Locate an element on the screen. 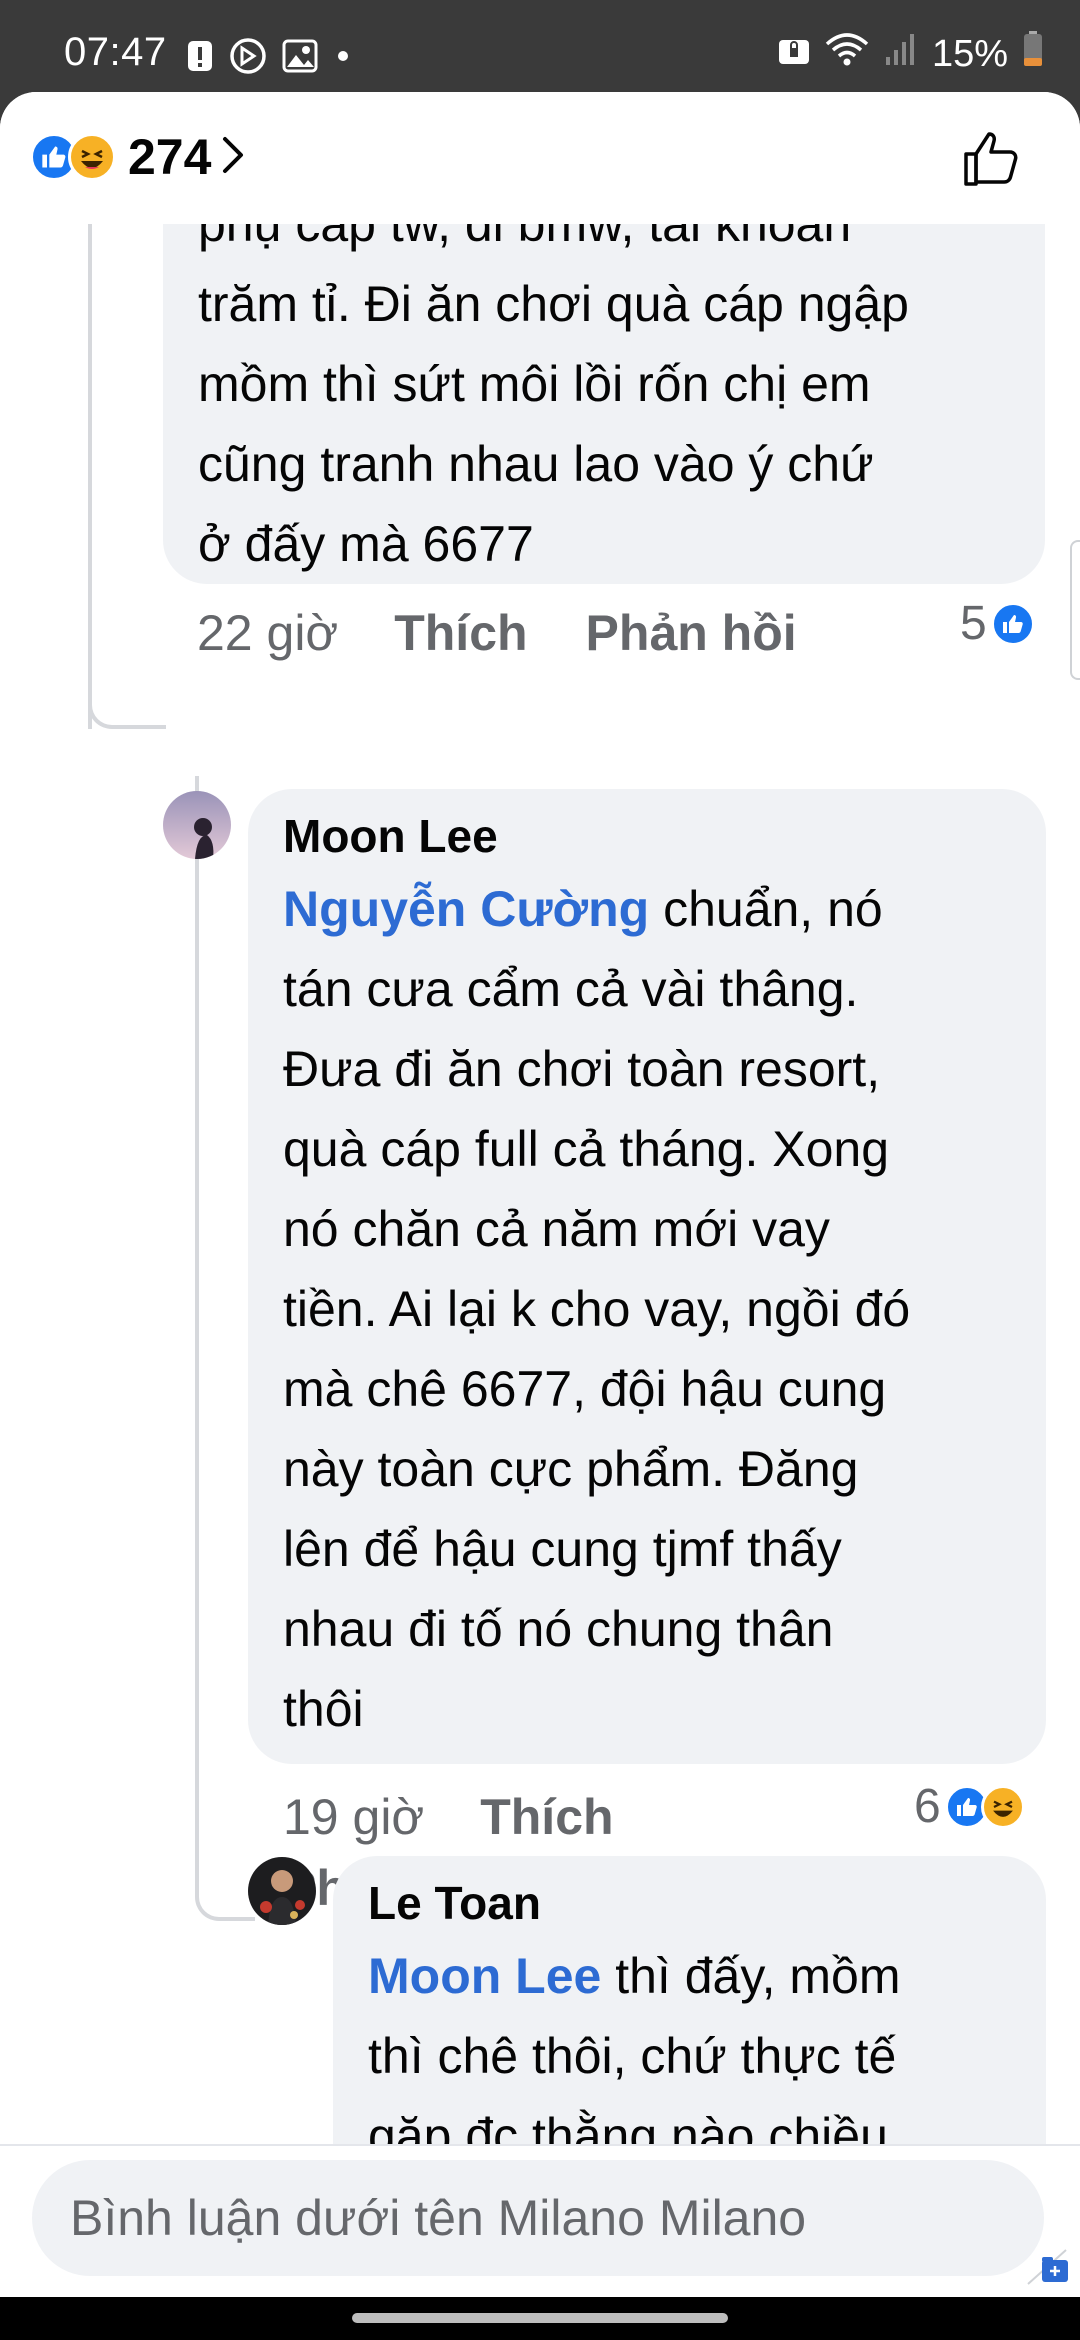  folder-icon is located at coordinates (1049, 2268).